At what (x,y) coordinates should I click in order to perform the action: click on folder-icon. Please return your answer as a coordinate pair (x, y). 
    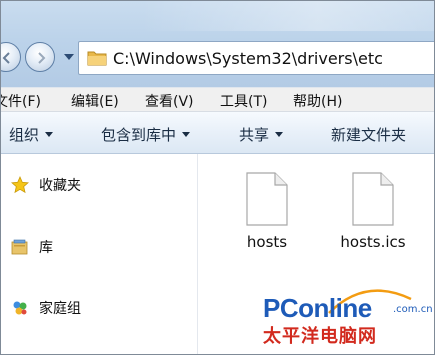
    Looking at the image, I should click on (97, 58).